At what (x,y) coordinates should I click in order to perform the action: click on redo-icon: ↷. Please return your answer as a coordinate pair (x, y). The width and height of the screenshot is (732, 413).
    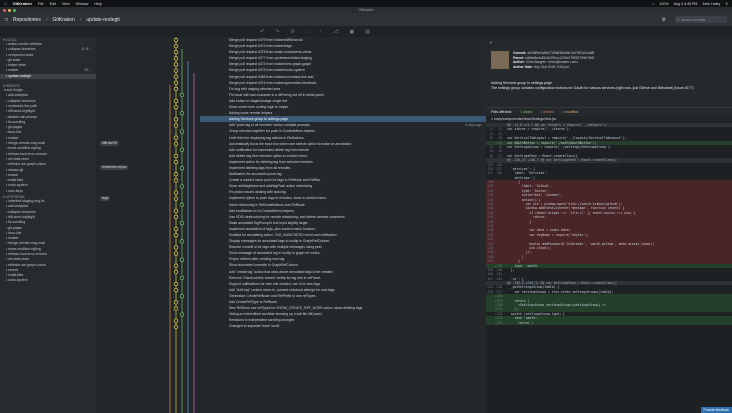
    Looking at the image, I should click on (277, 32).